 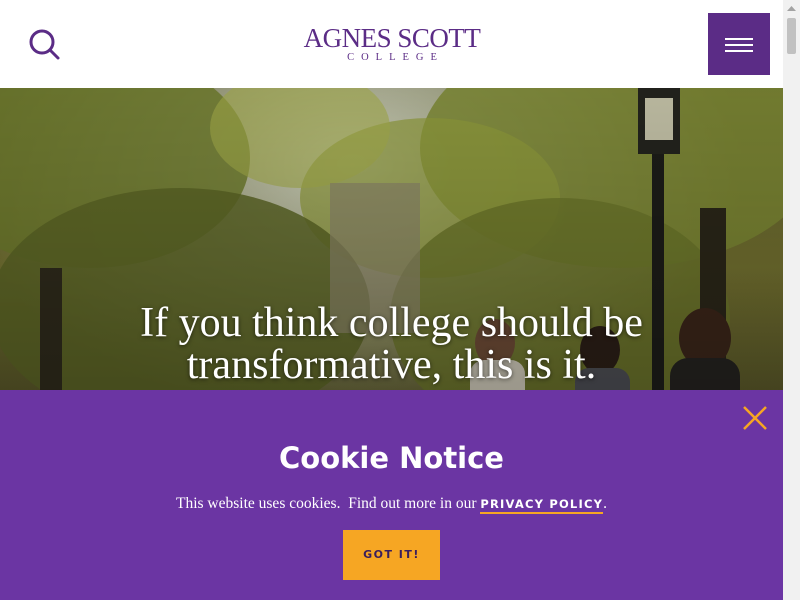 What do you see at coordinates (791, 300) in the screenshot?
I see `page-scrollbar` at bounding box center [791, 300].